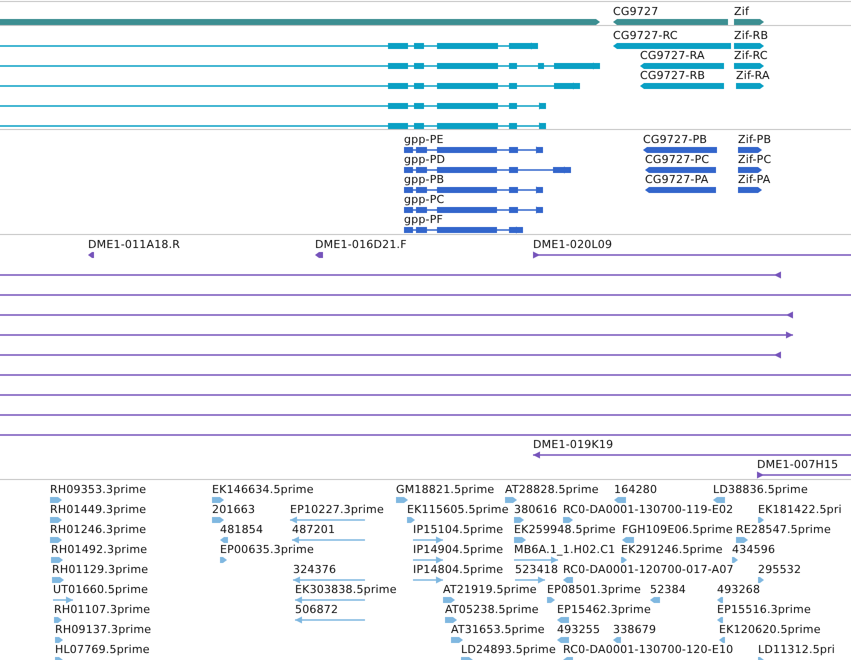 This screenshot has width=851, height=660. I want to click on feature-label: 164280, so click(636, 489).